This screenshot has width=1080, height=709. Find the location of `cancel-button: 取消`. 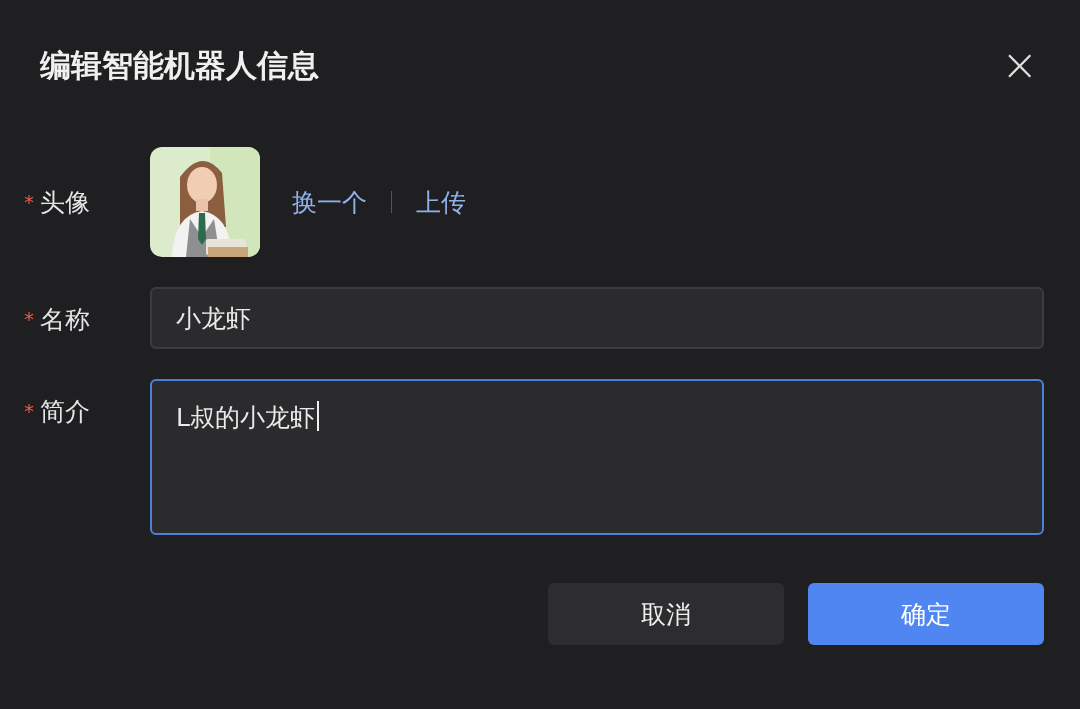

cancel-button: 取消 is located at coordinates (666, 614).